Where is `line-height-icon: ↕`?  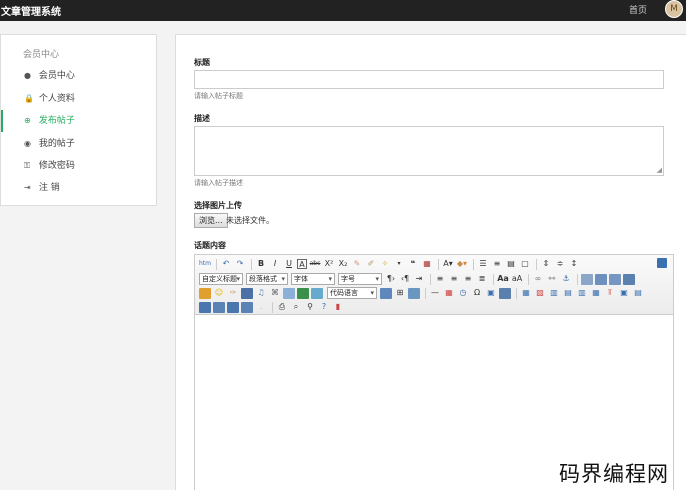 line-height-icon: ↕ is located at coordinates (574, 264).